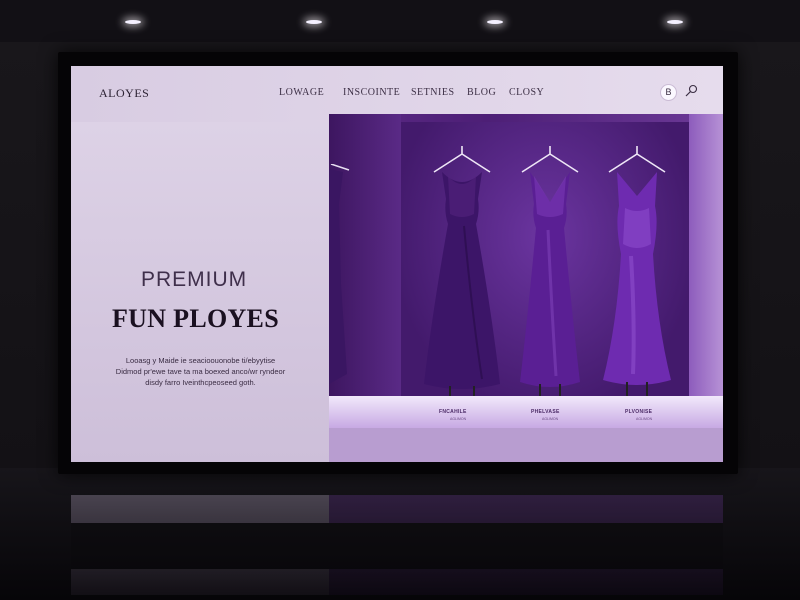 The image size is (800, 600). Describe the element at coordinates (194, 279) in the screenshot. I see `hero-subtitle: PREMIUM` at that location.